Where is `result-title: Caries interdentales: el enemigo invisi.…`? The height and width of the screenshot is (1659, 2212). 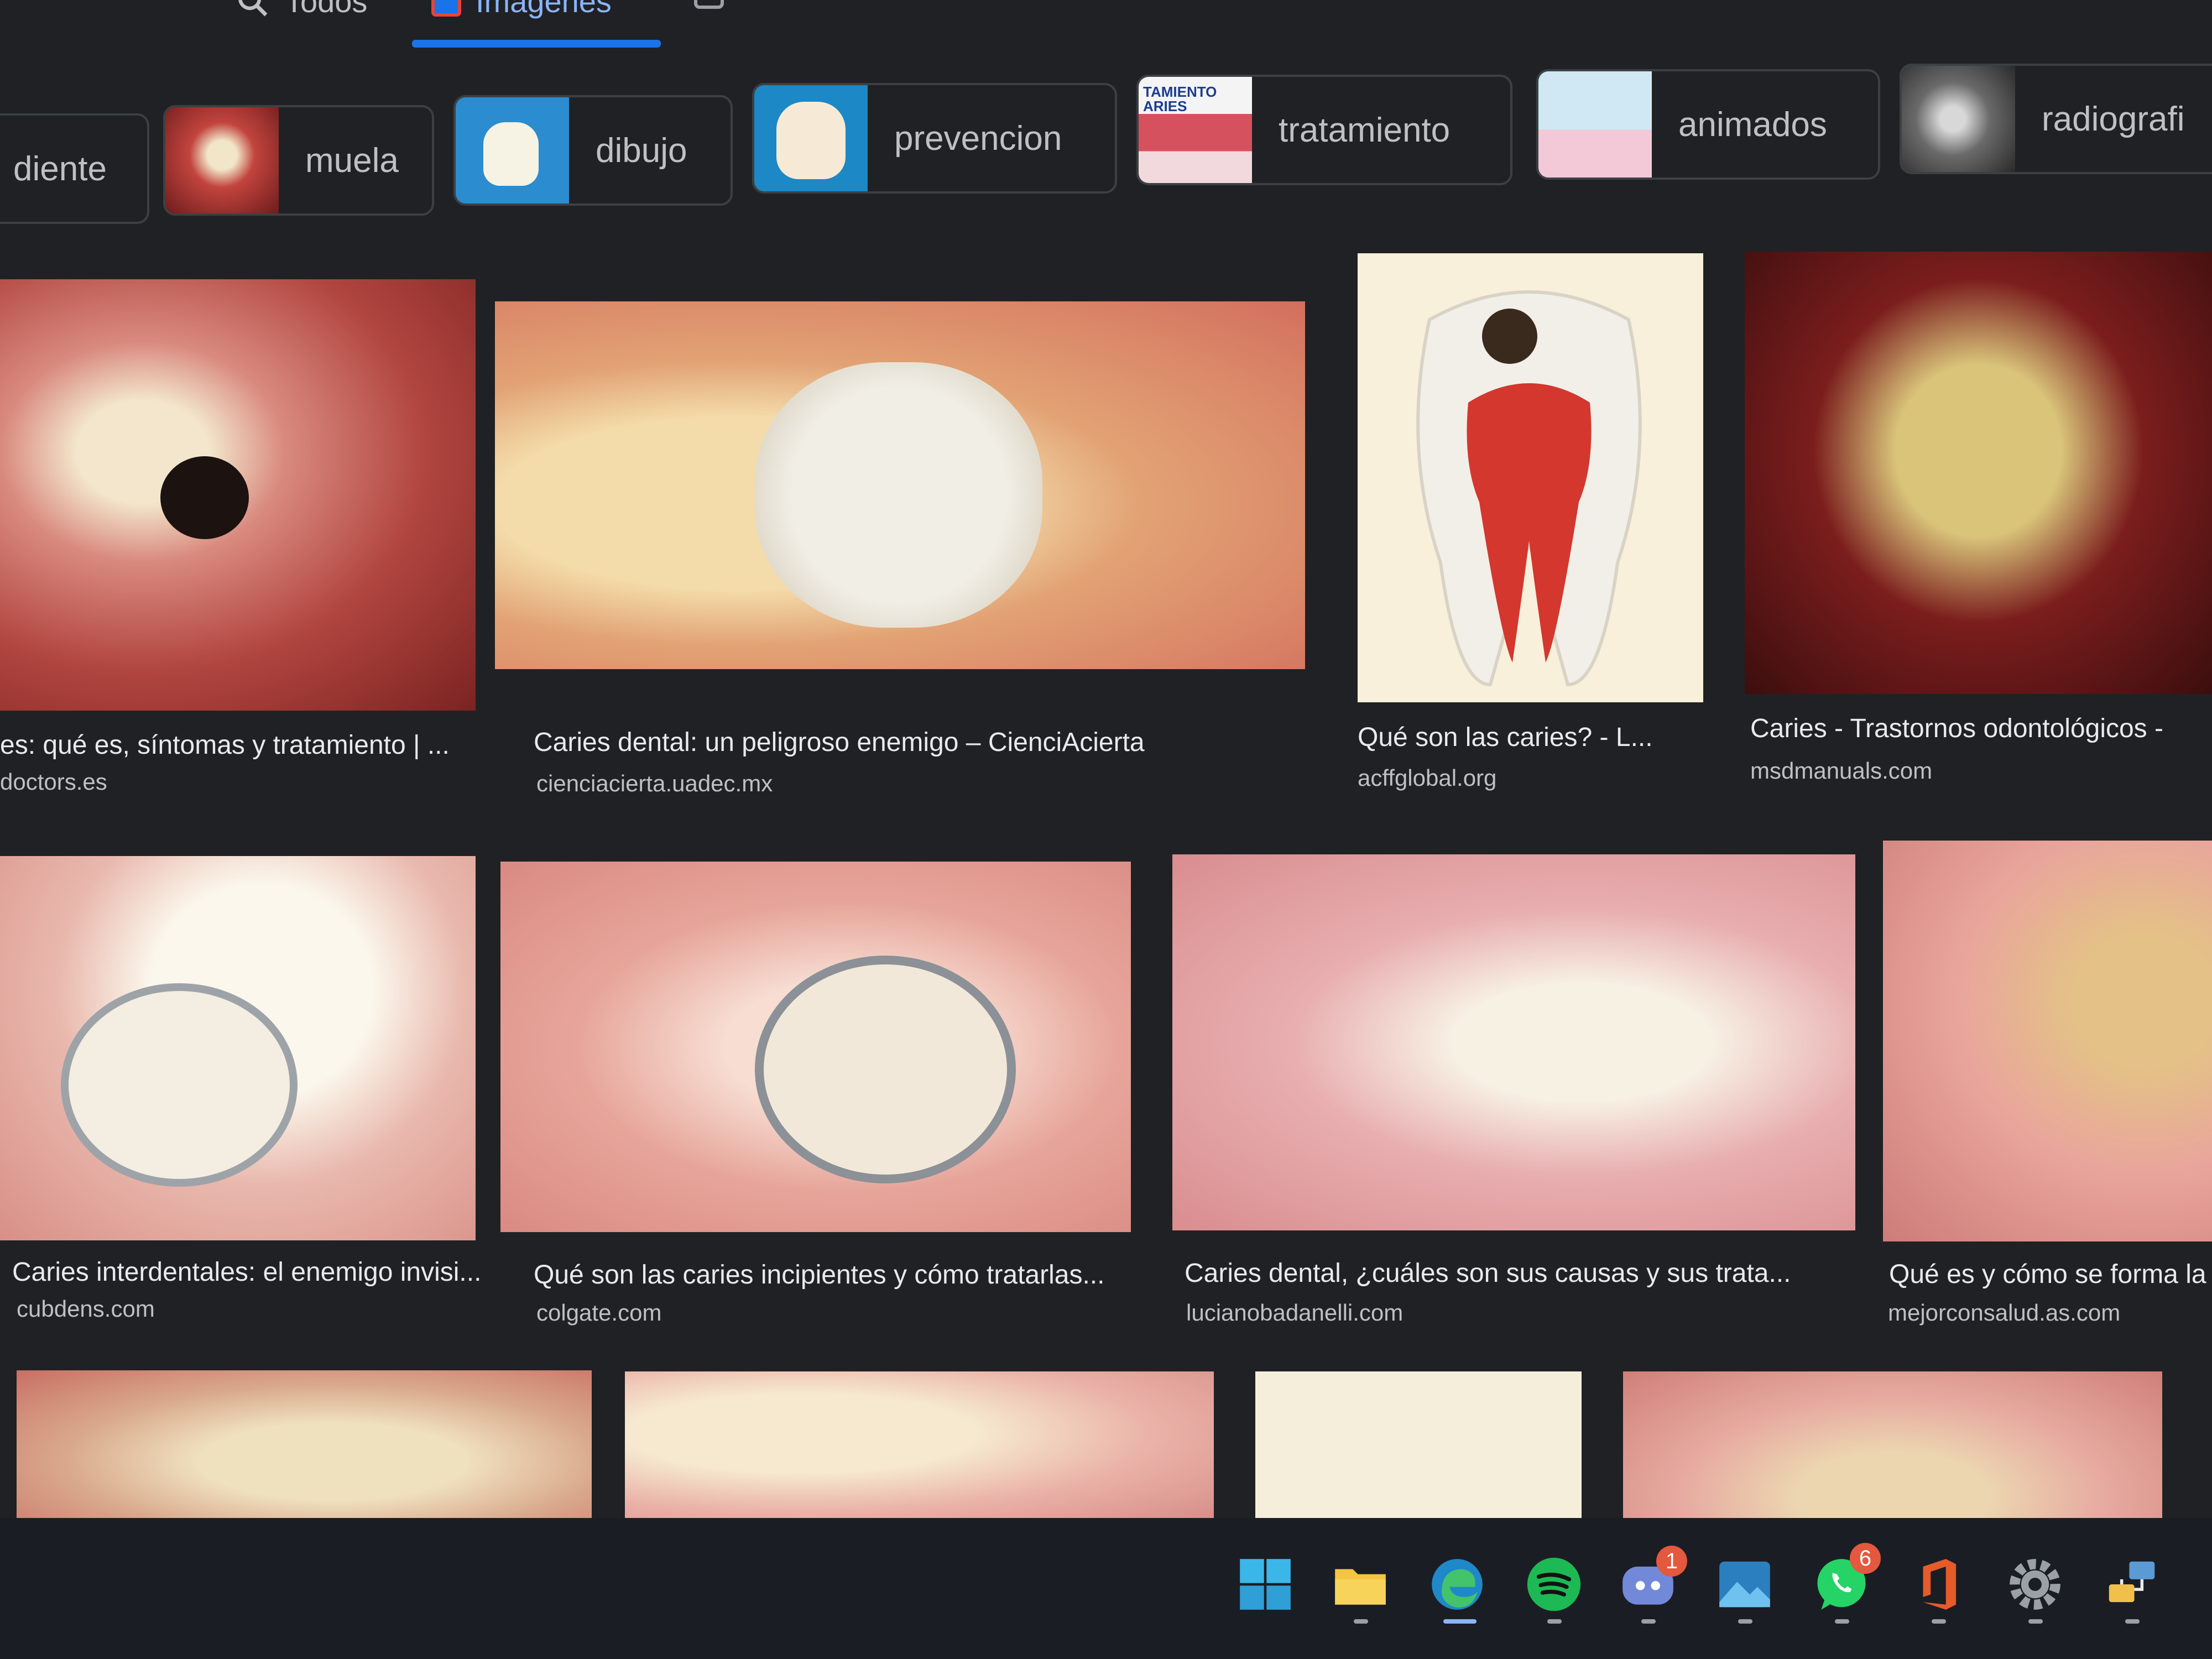
result-title: Caries interdentales: el enemigo invisi.… is located at coordinates (247, 1272).